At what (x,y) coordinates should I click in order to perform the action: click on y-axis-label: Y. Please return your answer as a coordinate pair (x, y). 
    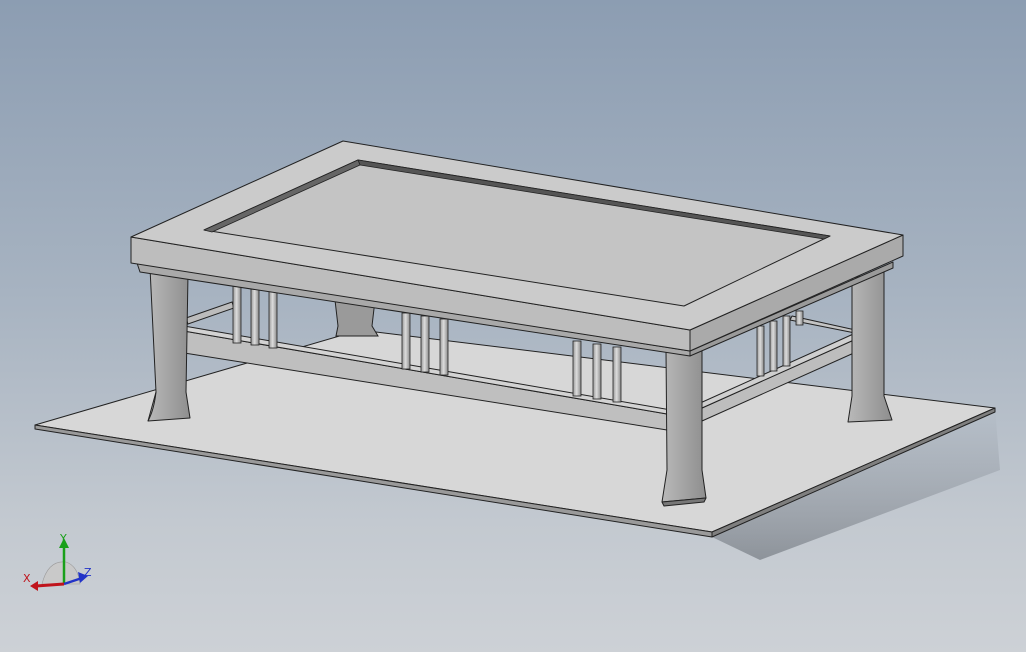
    Looking at the image, I should click on (63, 538).